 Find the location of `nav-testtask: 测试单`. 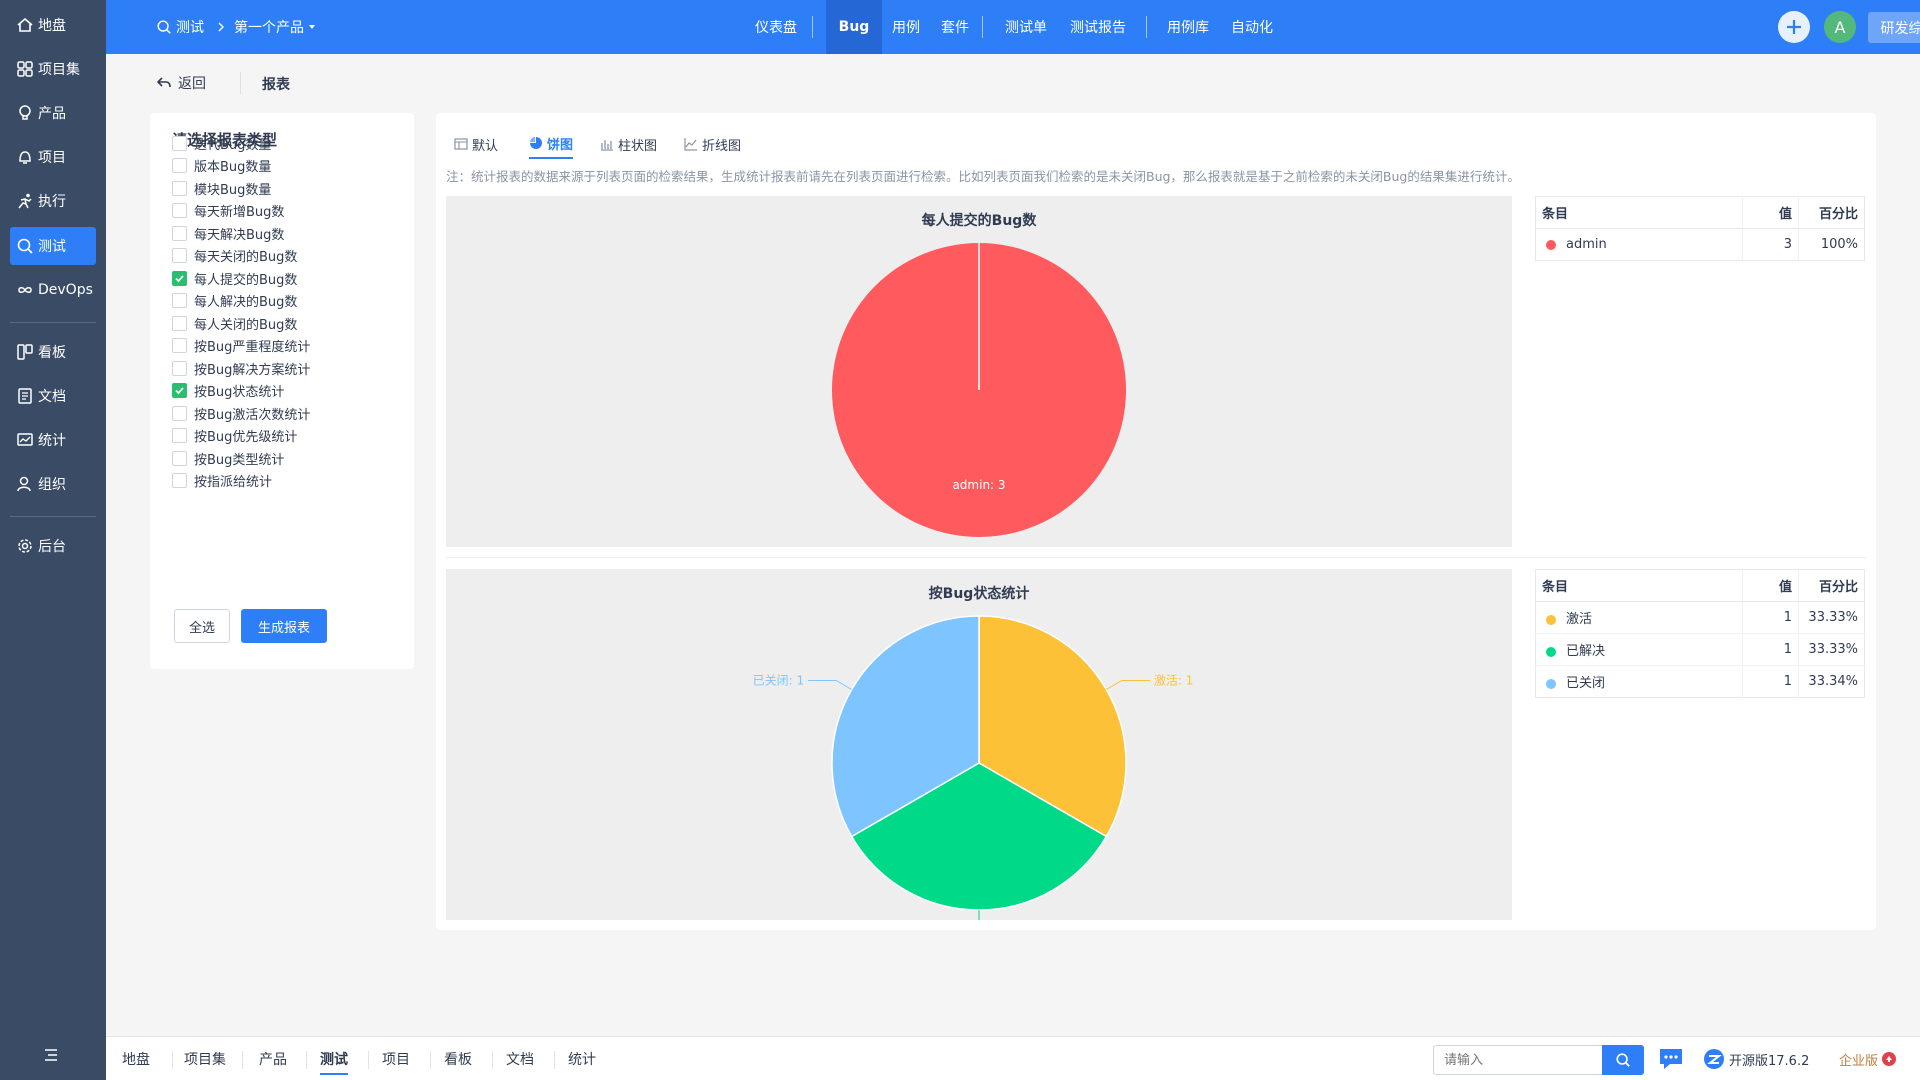

nav-testtask: 测试单 is located at coordinates (1026, 27).